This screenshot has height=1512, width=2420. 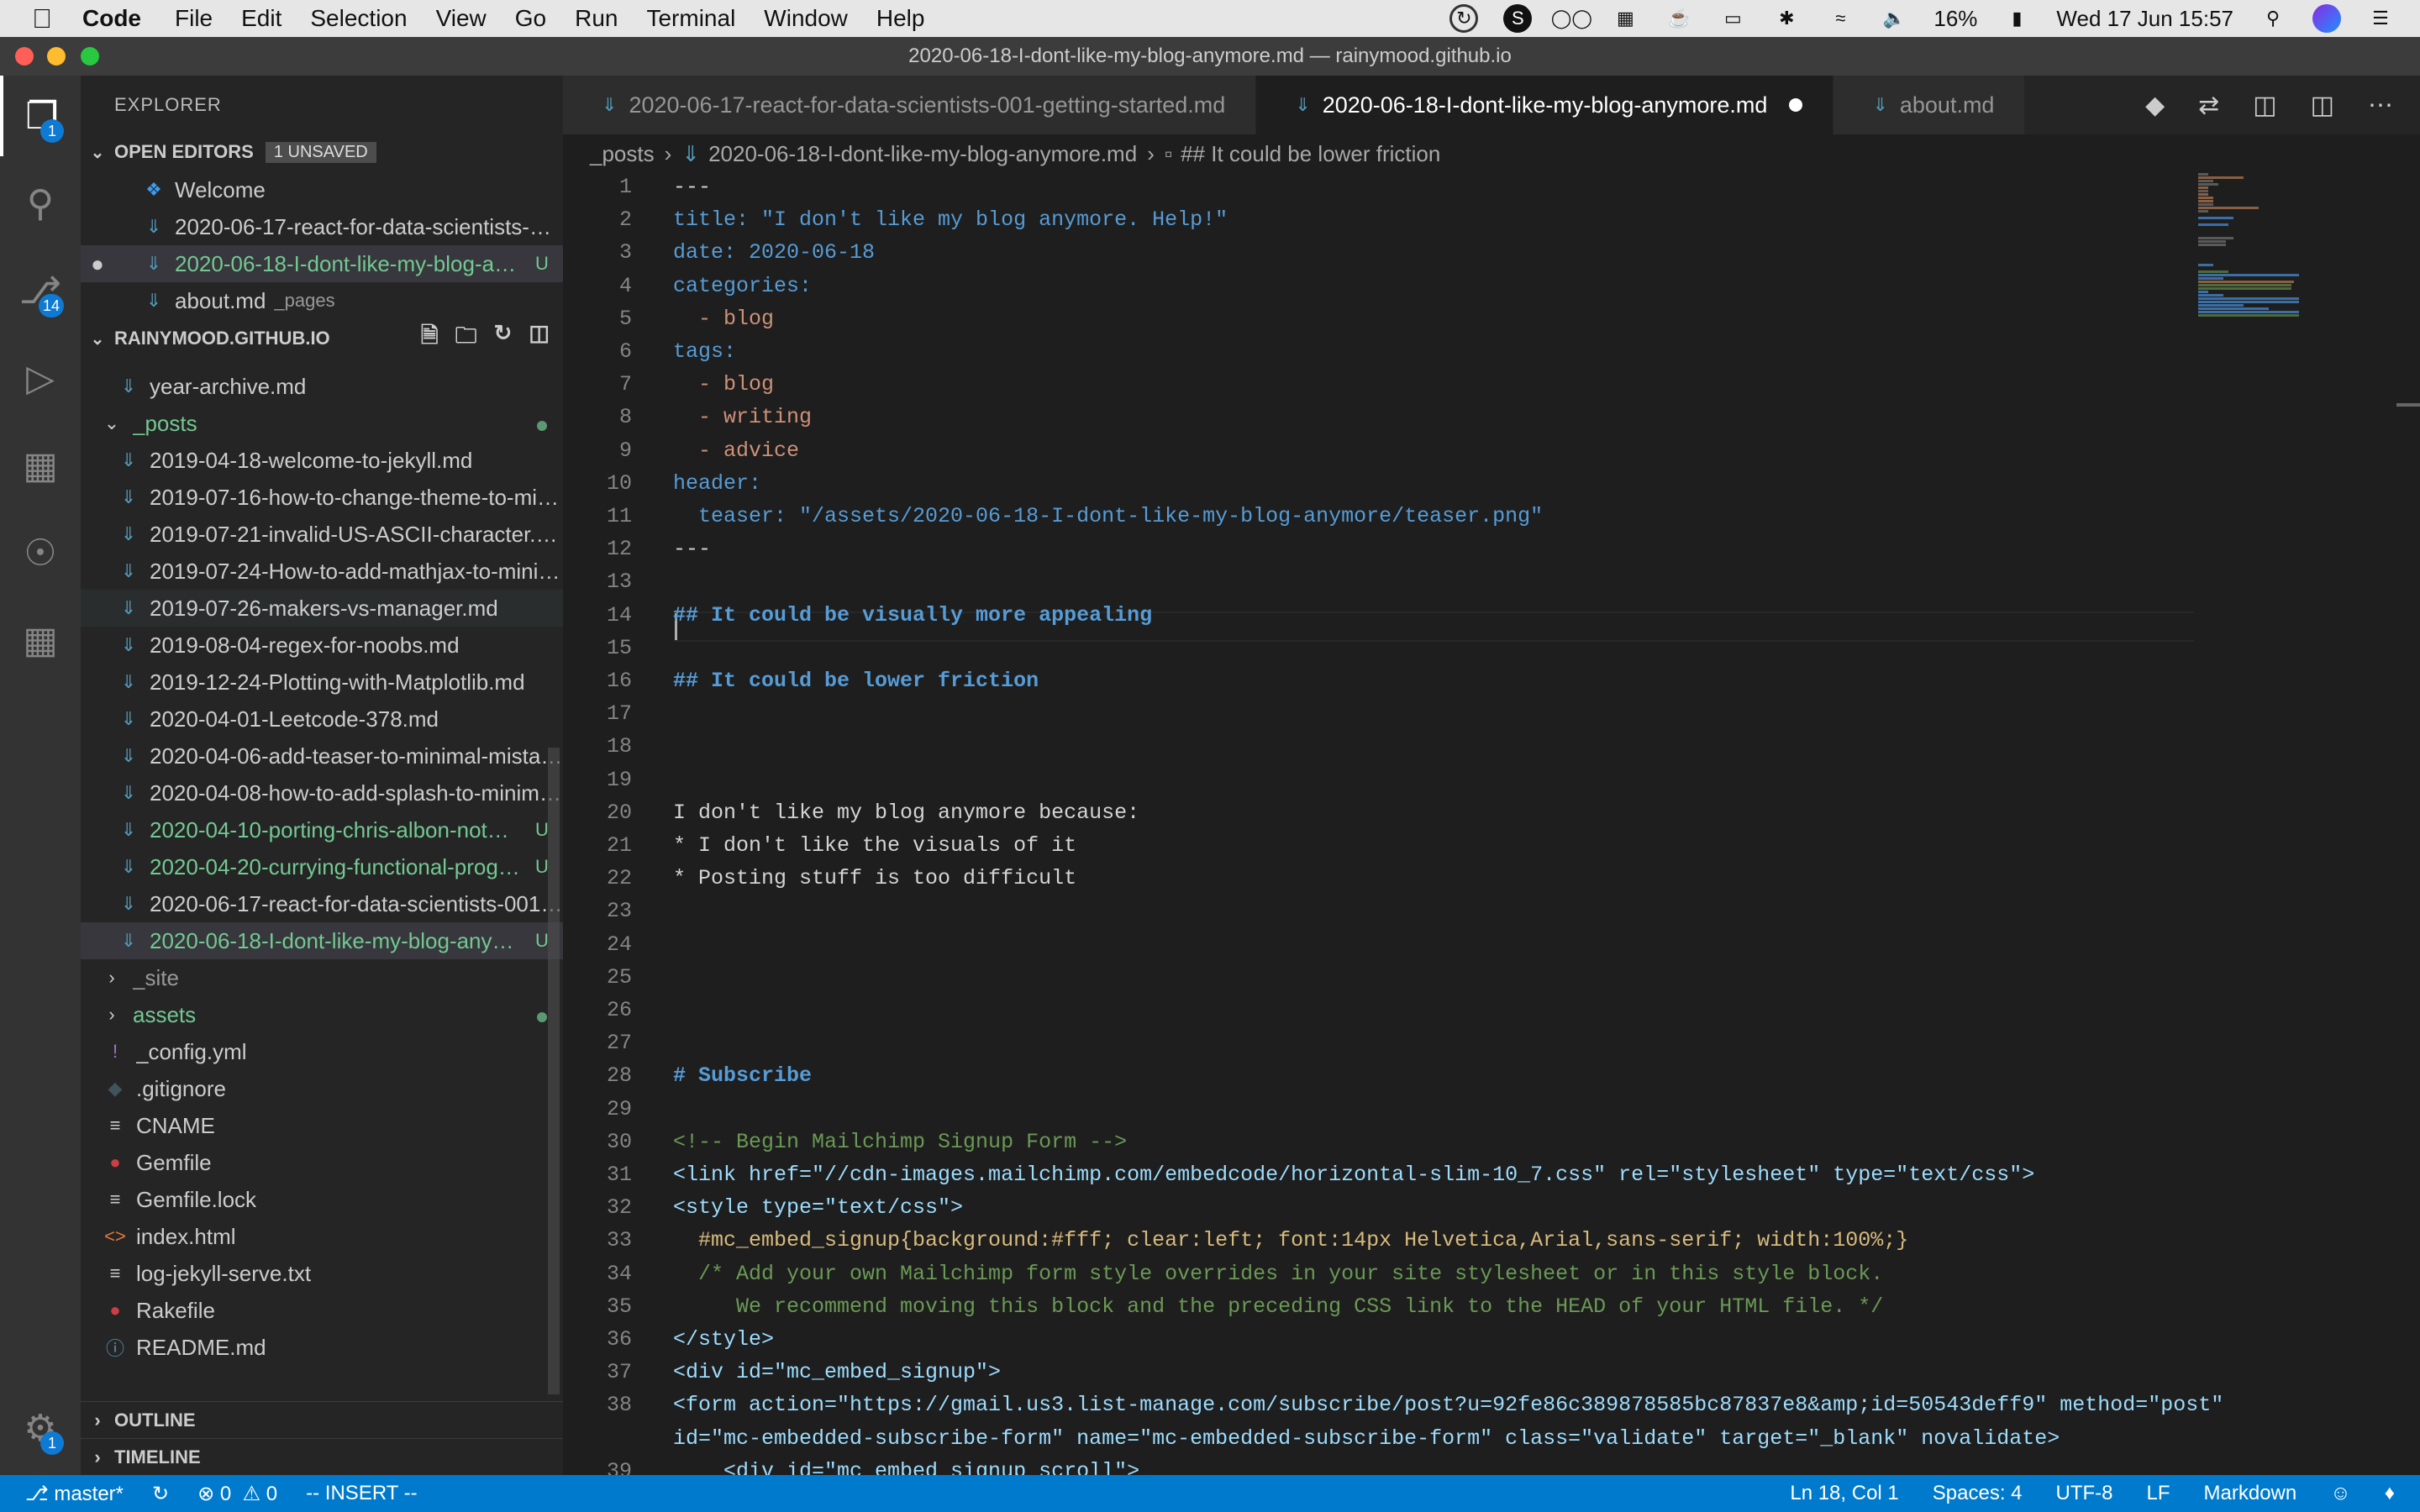 I want to click on run-debug-icon: ▷, so click(x=40, y=378).